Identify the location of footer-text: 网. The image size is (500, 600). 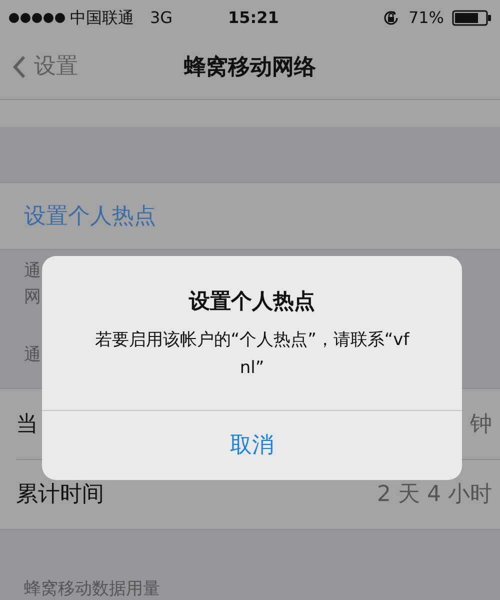
(32, 297).